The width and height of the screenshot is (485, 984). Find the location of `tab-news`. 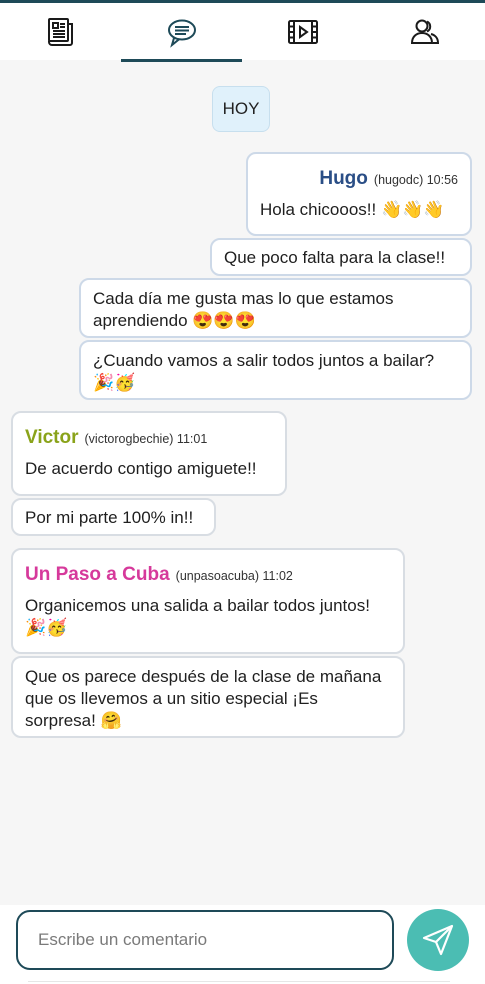

tab-news is located at coordinates (60, 31).